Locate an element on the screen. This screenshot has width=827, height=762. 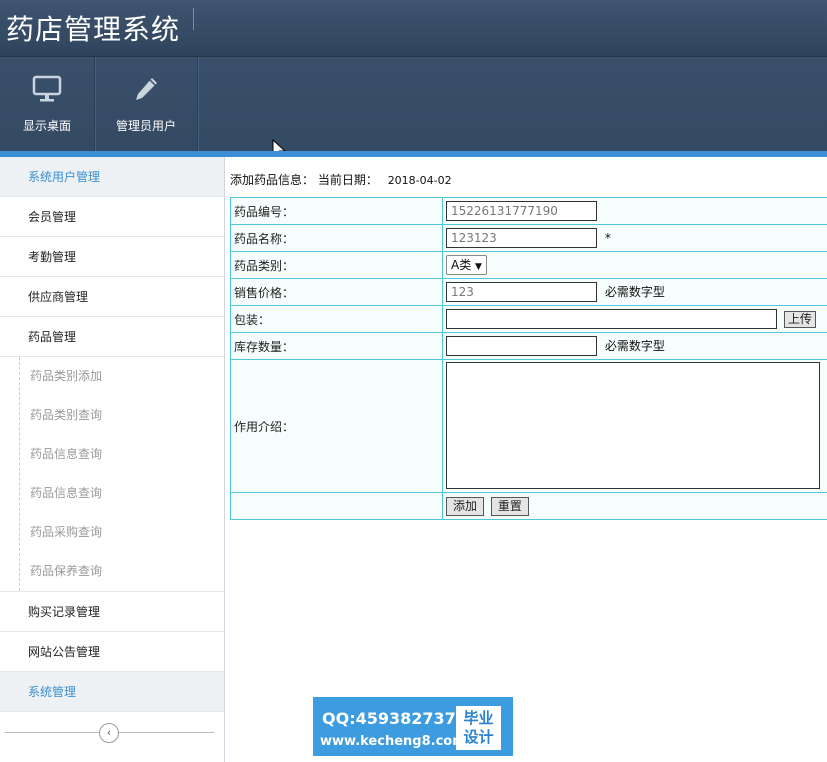
watermark-site: www.kecheng8.com is located at coordinates (393, 741).